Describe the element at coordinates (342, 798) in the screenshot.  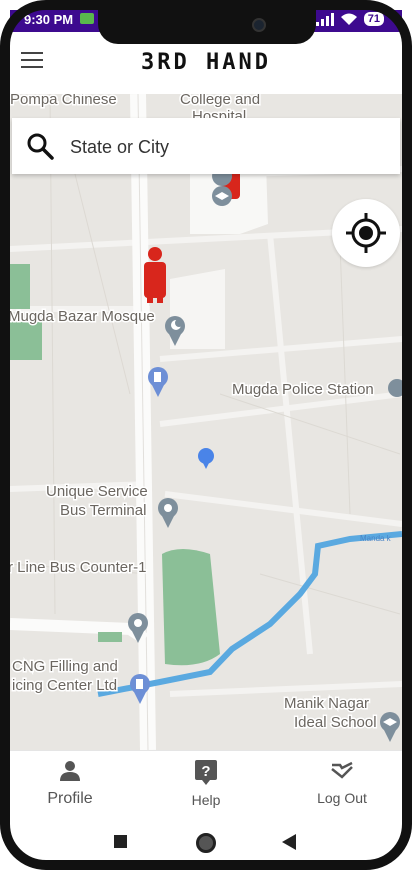
I see `nav-logout-label: Log Out` at that location.